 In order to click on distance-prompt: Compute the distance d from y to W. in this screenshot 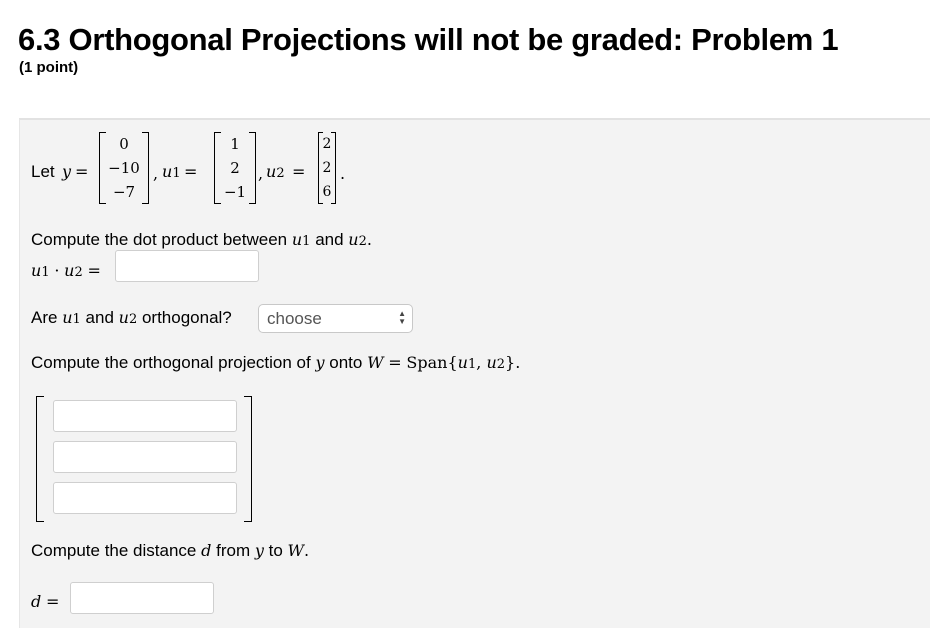, I will do `click(170, 550)`.